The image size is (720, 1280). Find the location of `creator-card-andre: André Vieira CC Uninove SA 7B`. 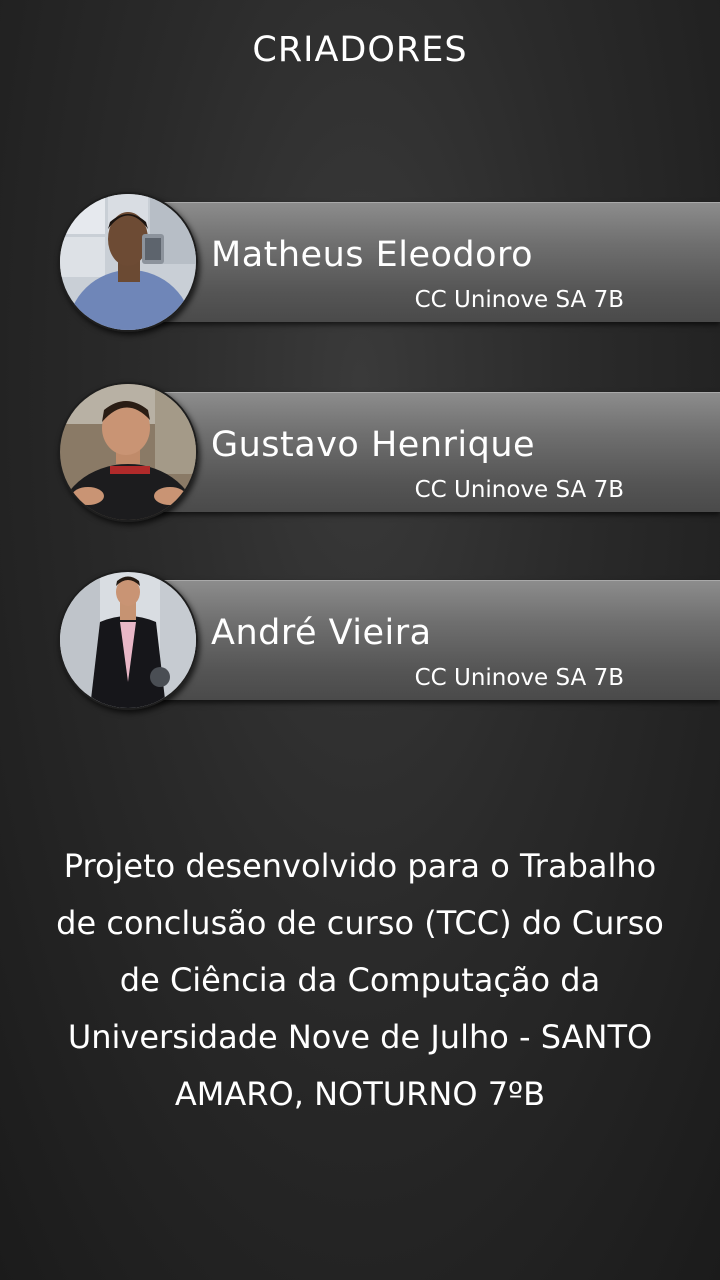

creator-card-andre: André Vieira CC Uninove SA 7B is located at coordinates (389, 640).